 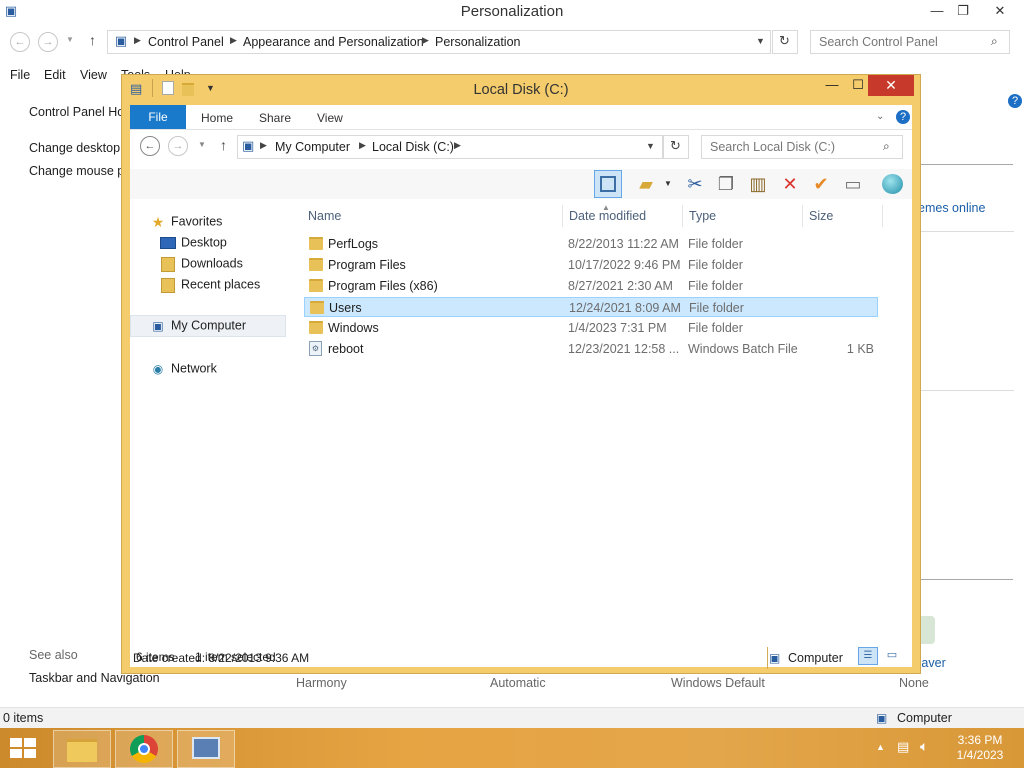 I want to click on explorer-address-bar: ▣ ▶ My Computer ▶ Local Disk (C:) ▶ ▼, so click(x=450, y=147).